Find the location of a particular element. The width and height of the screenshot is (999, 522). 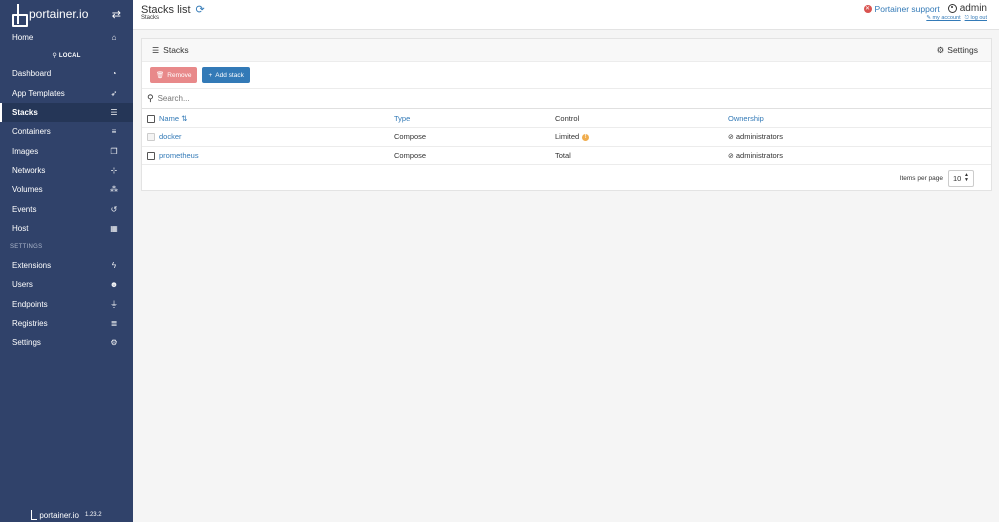

column-header-type: Type is located at coordinates (474, 118).